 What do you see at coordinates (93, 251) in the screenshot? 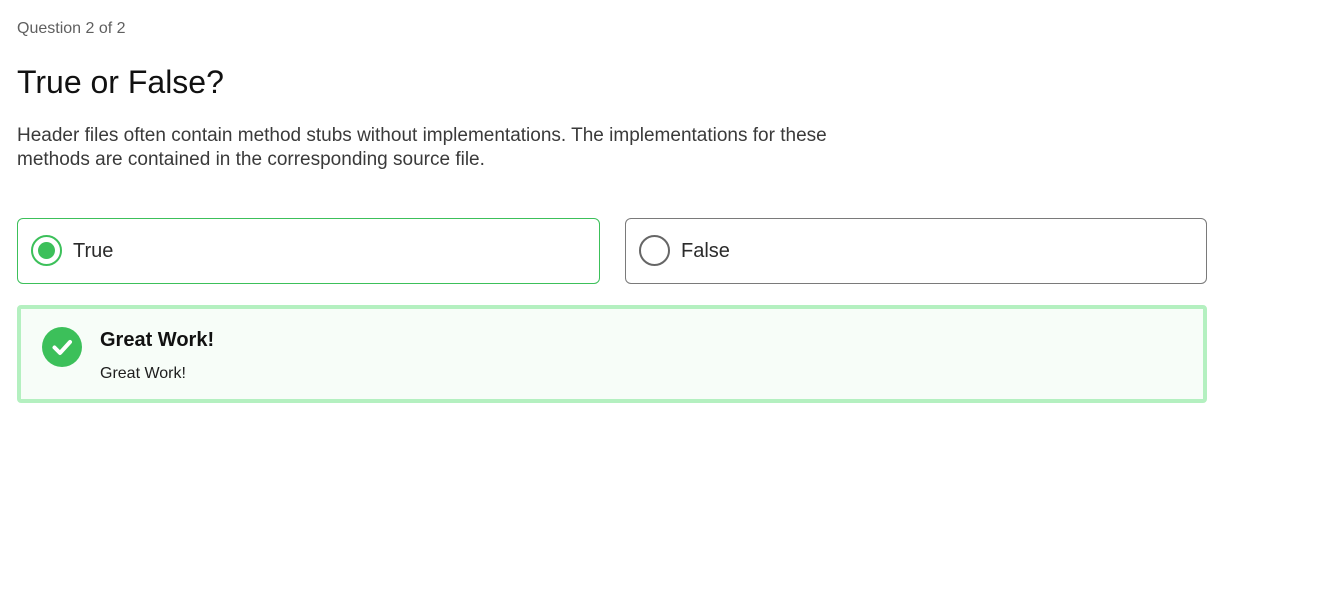
I see `option-label: True` at bounding box center [93, 251].